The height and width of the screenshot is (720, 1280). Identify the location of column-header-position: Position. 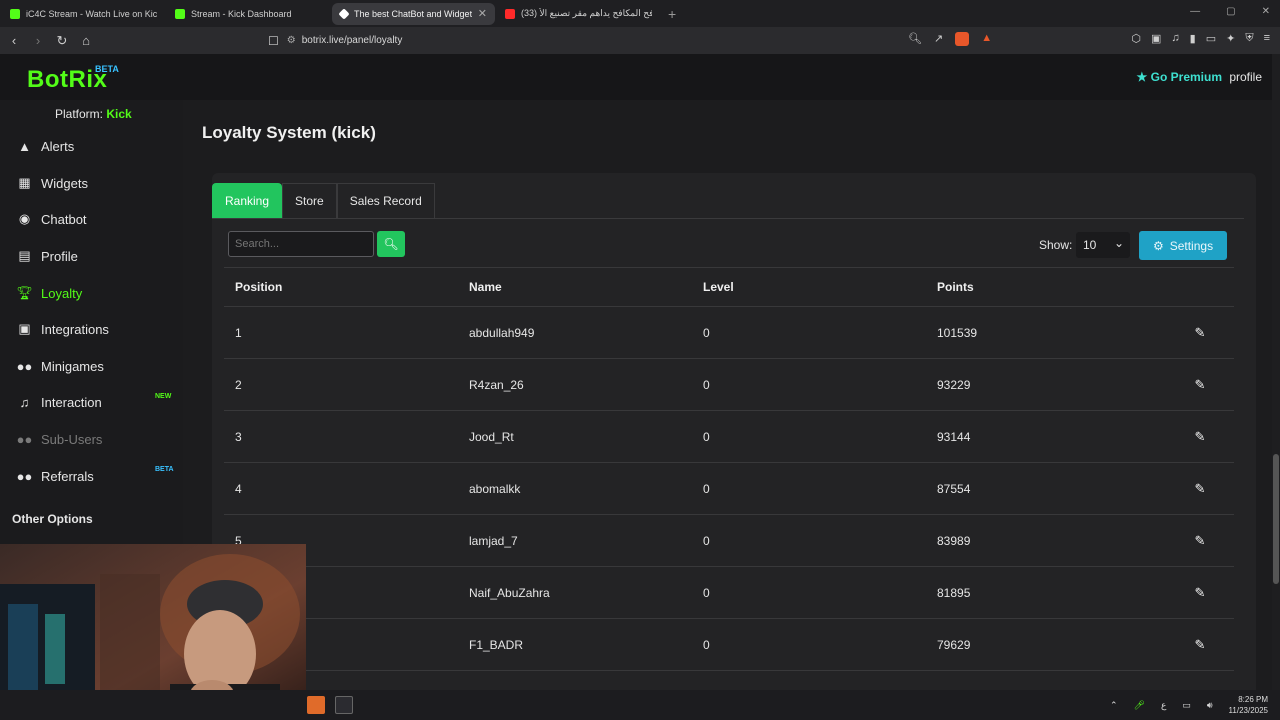
(259, 287).